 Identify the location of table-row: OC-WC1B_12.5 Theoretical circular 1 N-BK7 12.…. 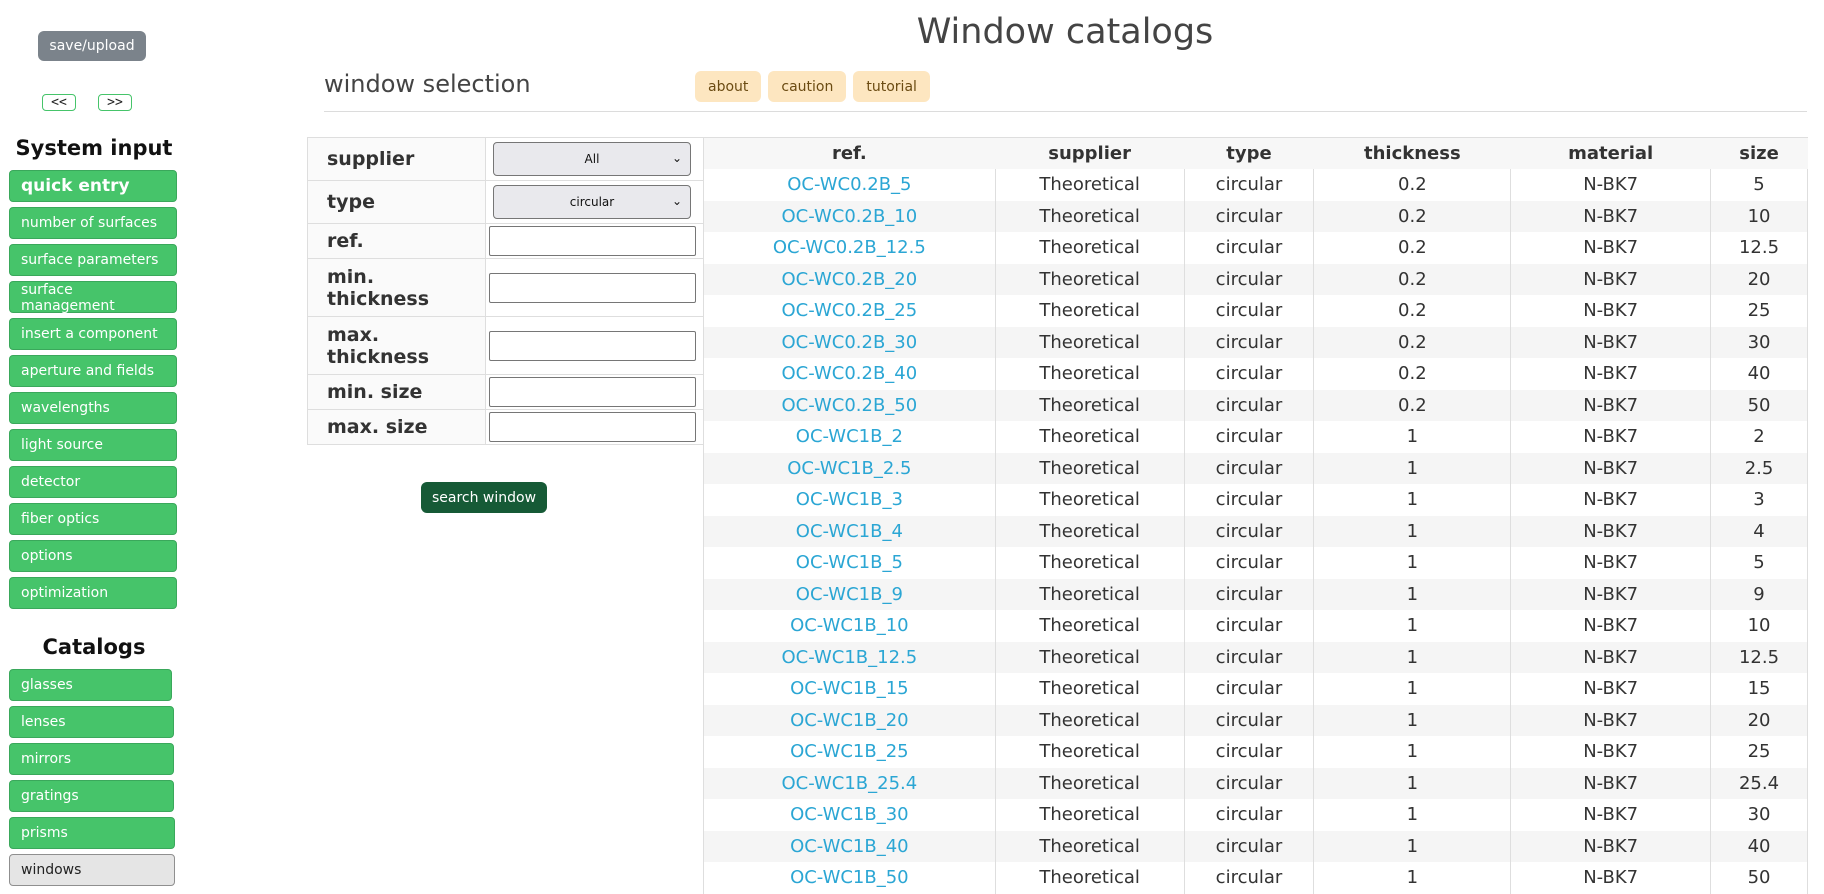
(1255, 657).